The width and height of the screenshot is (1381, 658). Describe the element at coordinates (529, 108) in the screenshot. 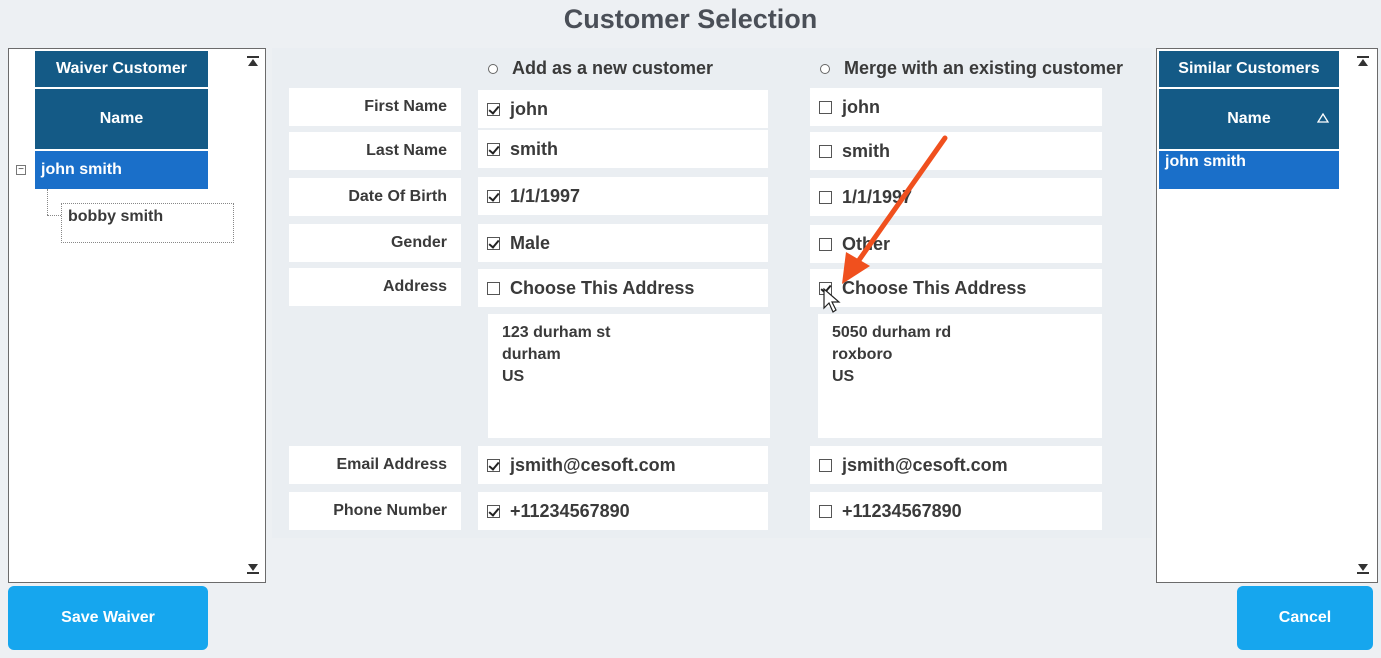

I see `new-first-name-value: john` at that location.